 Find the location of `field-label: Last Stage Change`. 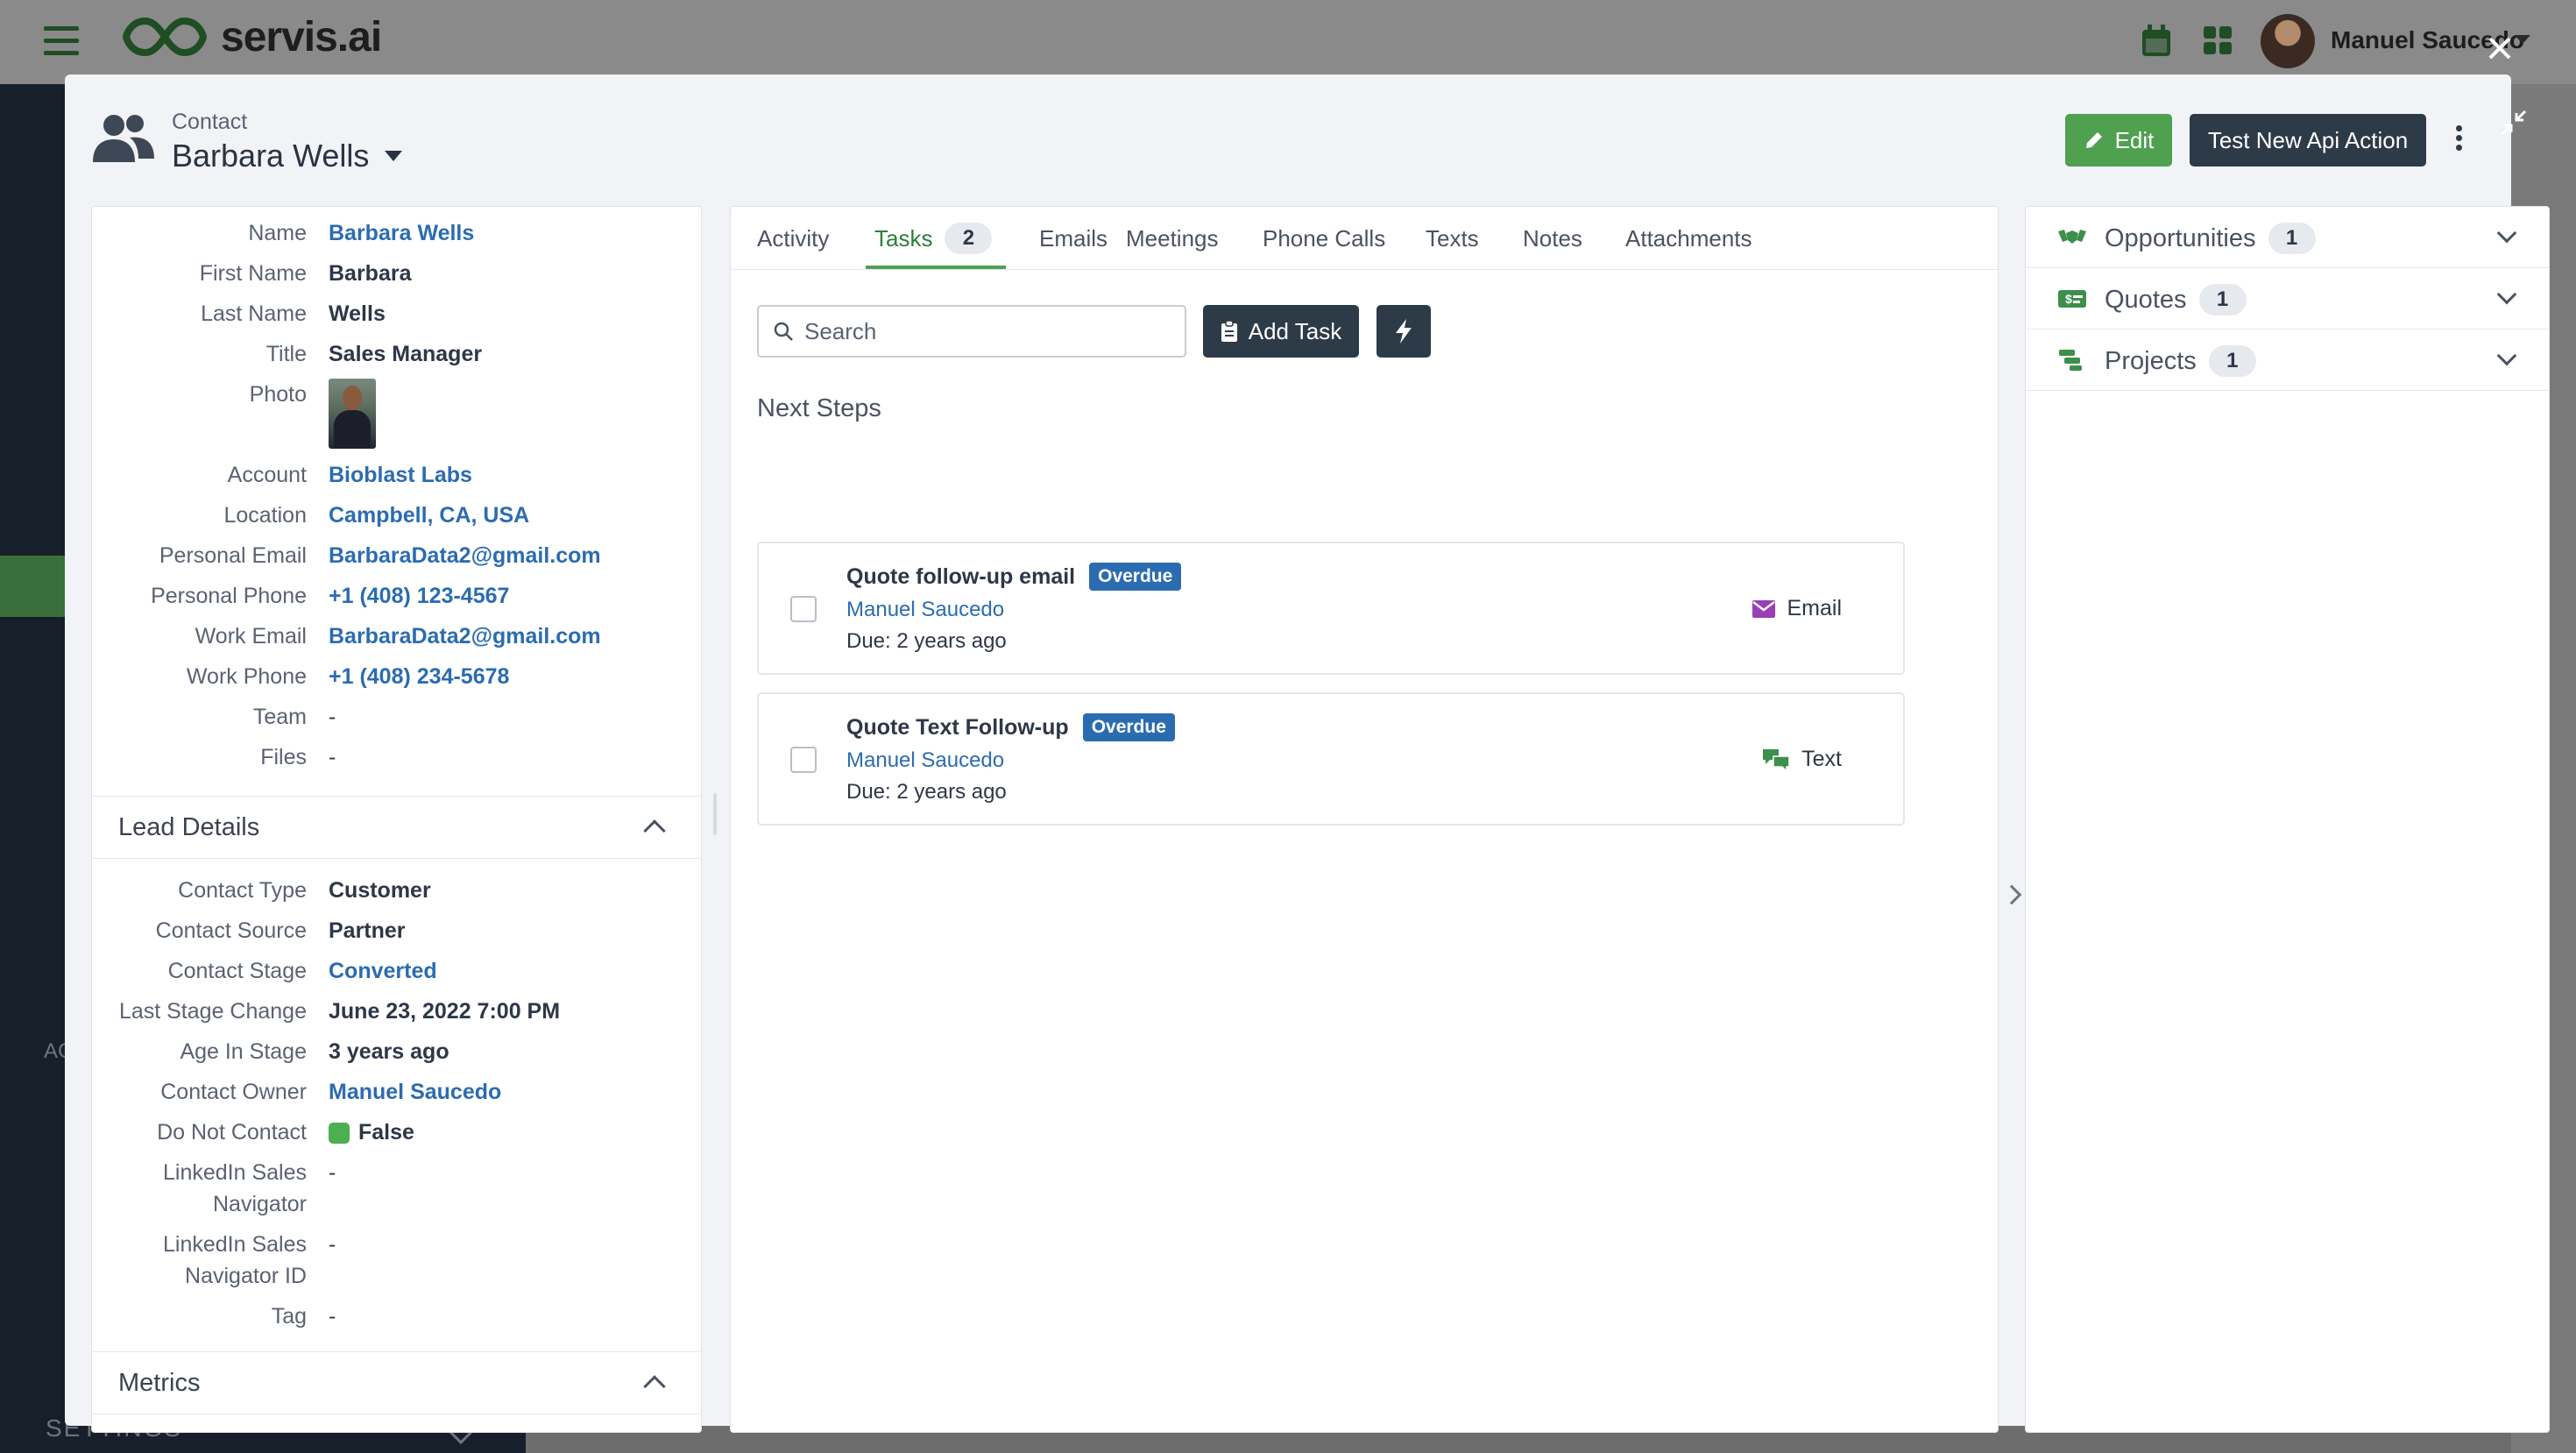

field-label: Last Stage Change is located at coordinates (212, 1011).